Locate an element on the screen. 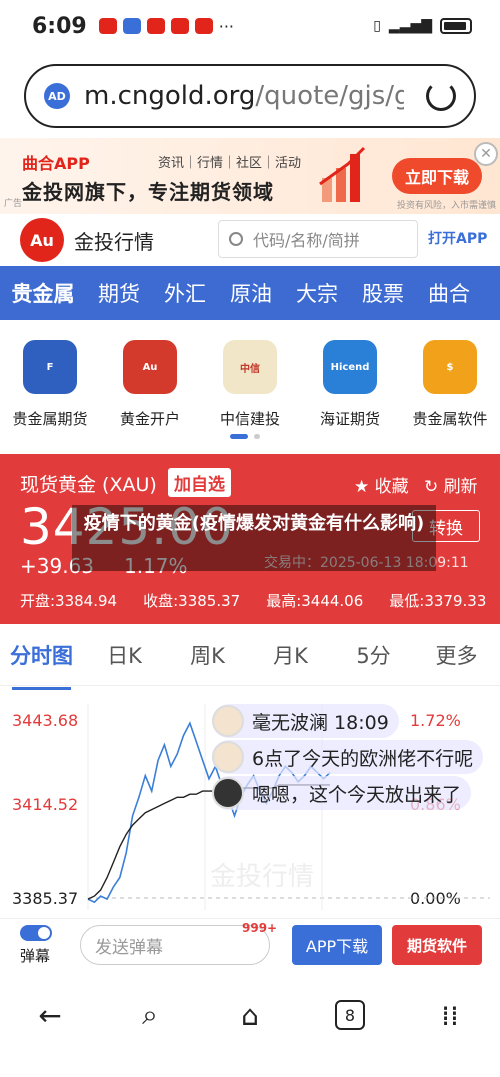 Image resolution: width=500 pixels, height=1077 pixels. collect-label: 收藏 is located at coordinates (391, 487).